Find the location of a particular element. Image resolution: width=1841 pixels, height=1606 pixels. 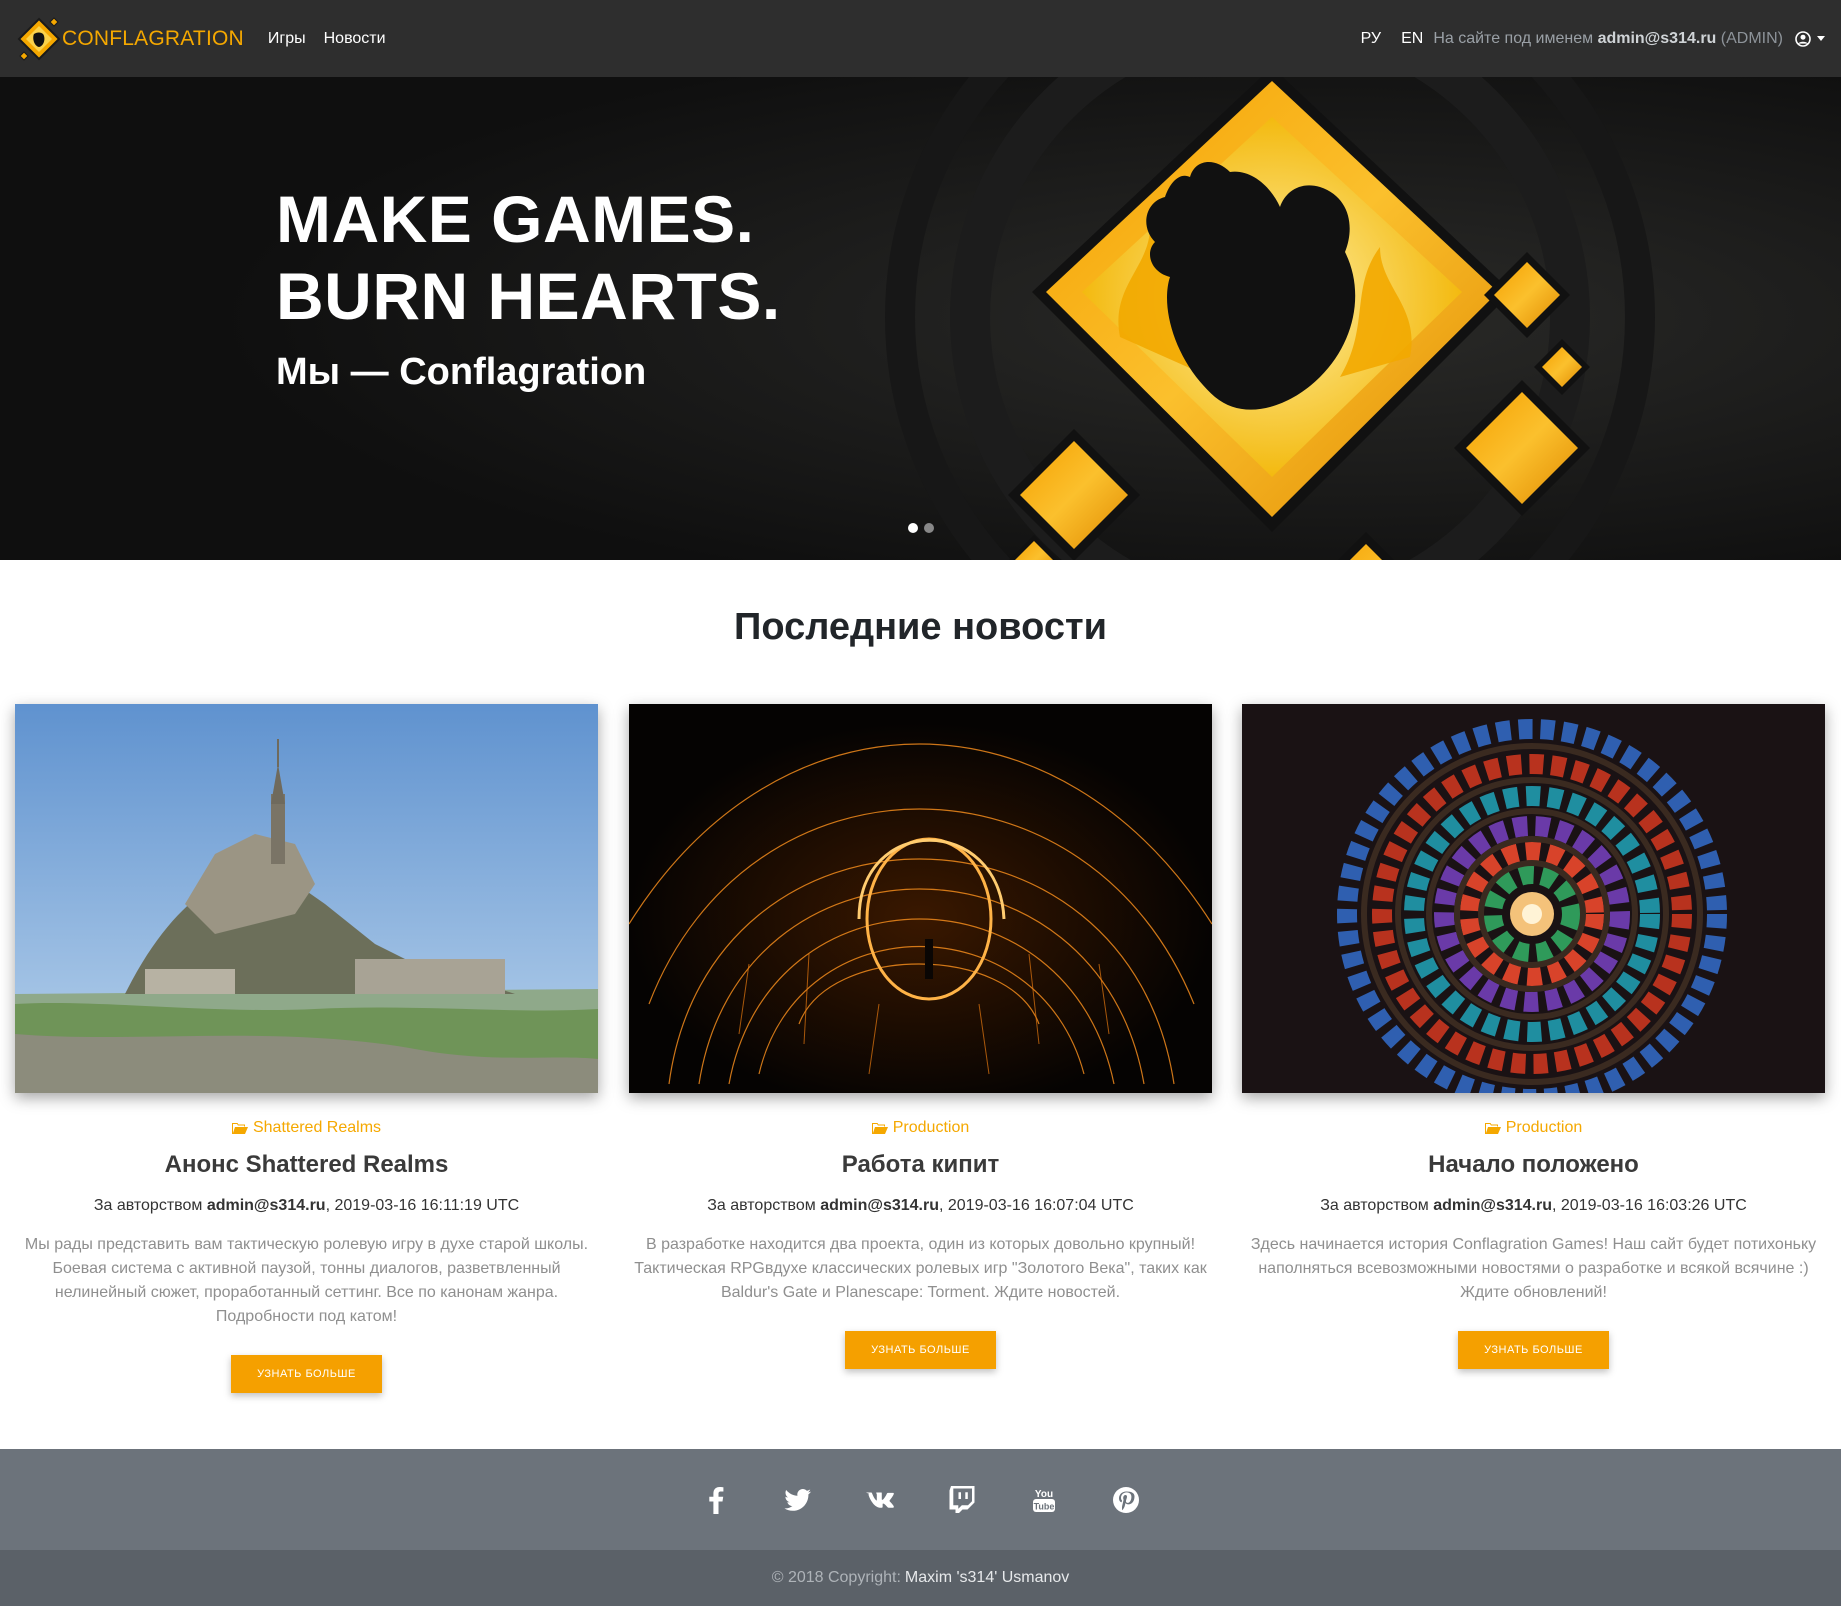

nav-link-news: Новости is located at coordinates (355, 39).